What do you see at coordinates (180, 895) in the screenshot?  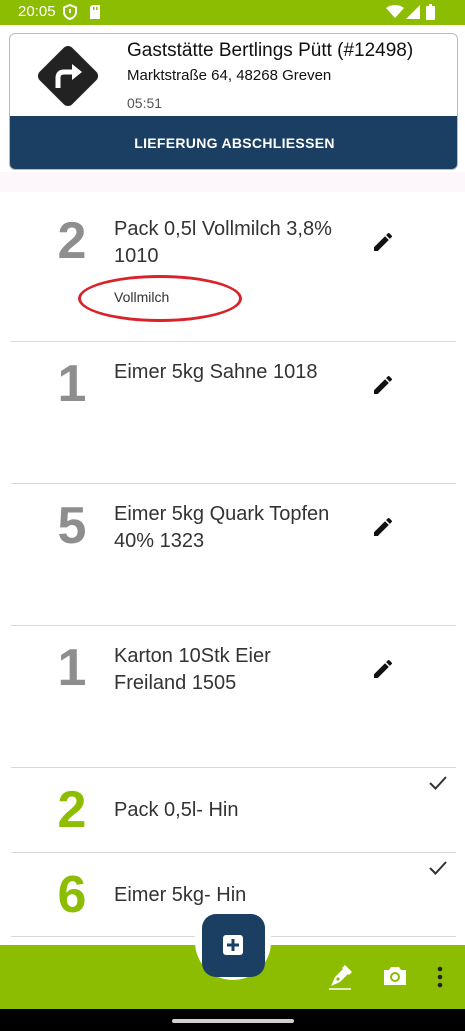 I see `item-name: Eimer 5kg- Hin` at bounding box center [180, 895].